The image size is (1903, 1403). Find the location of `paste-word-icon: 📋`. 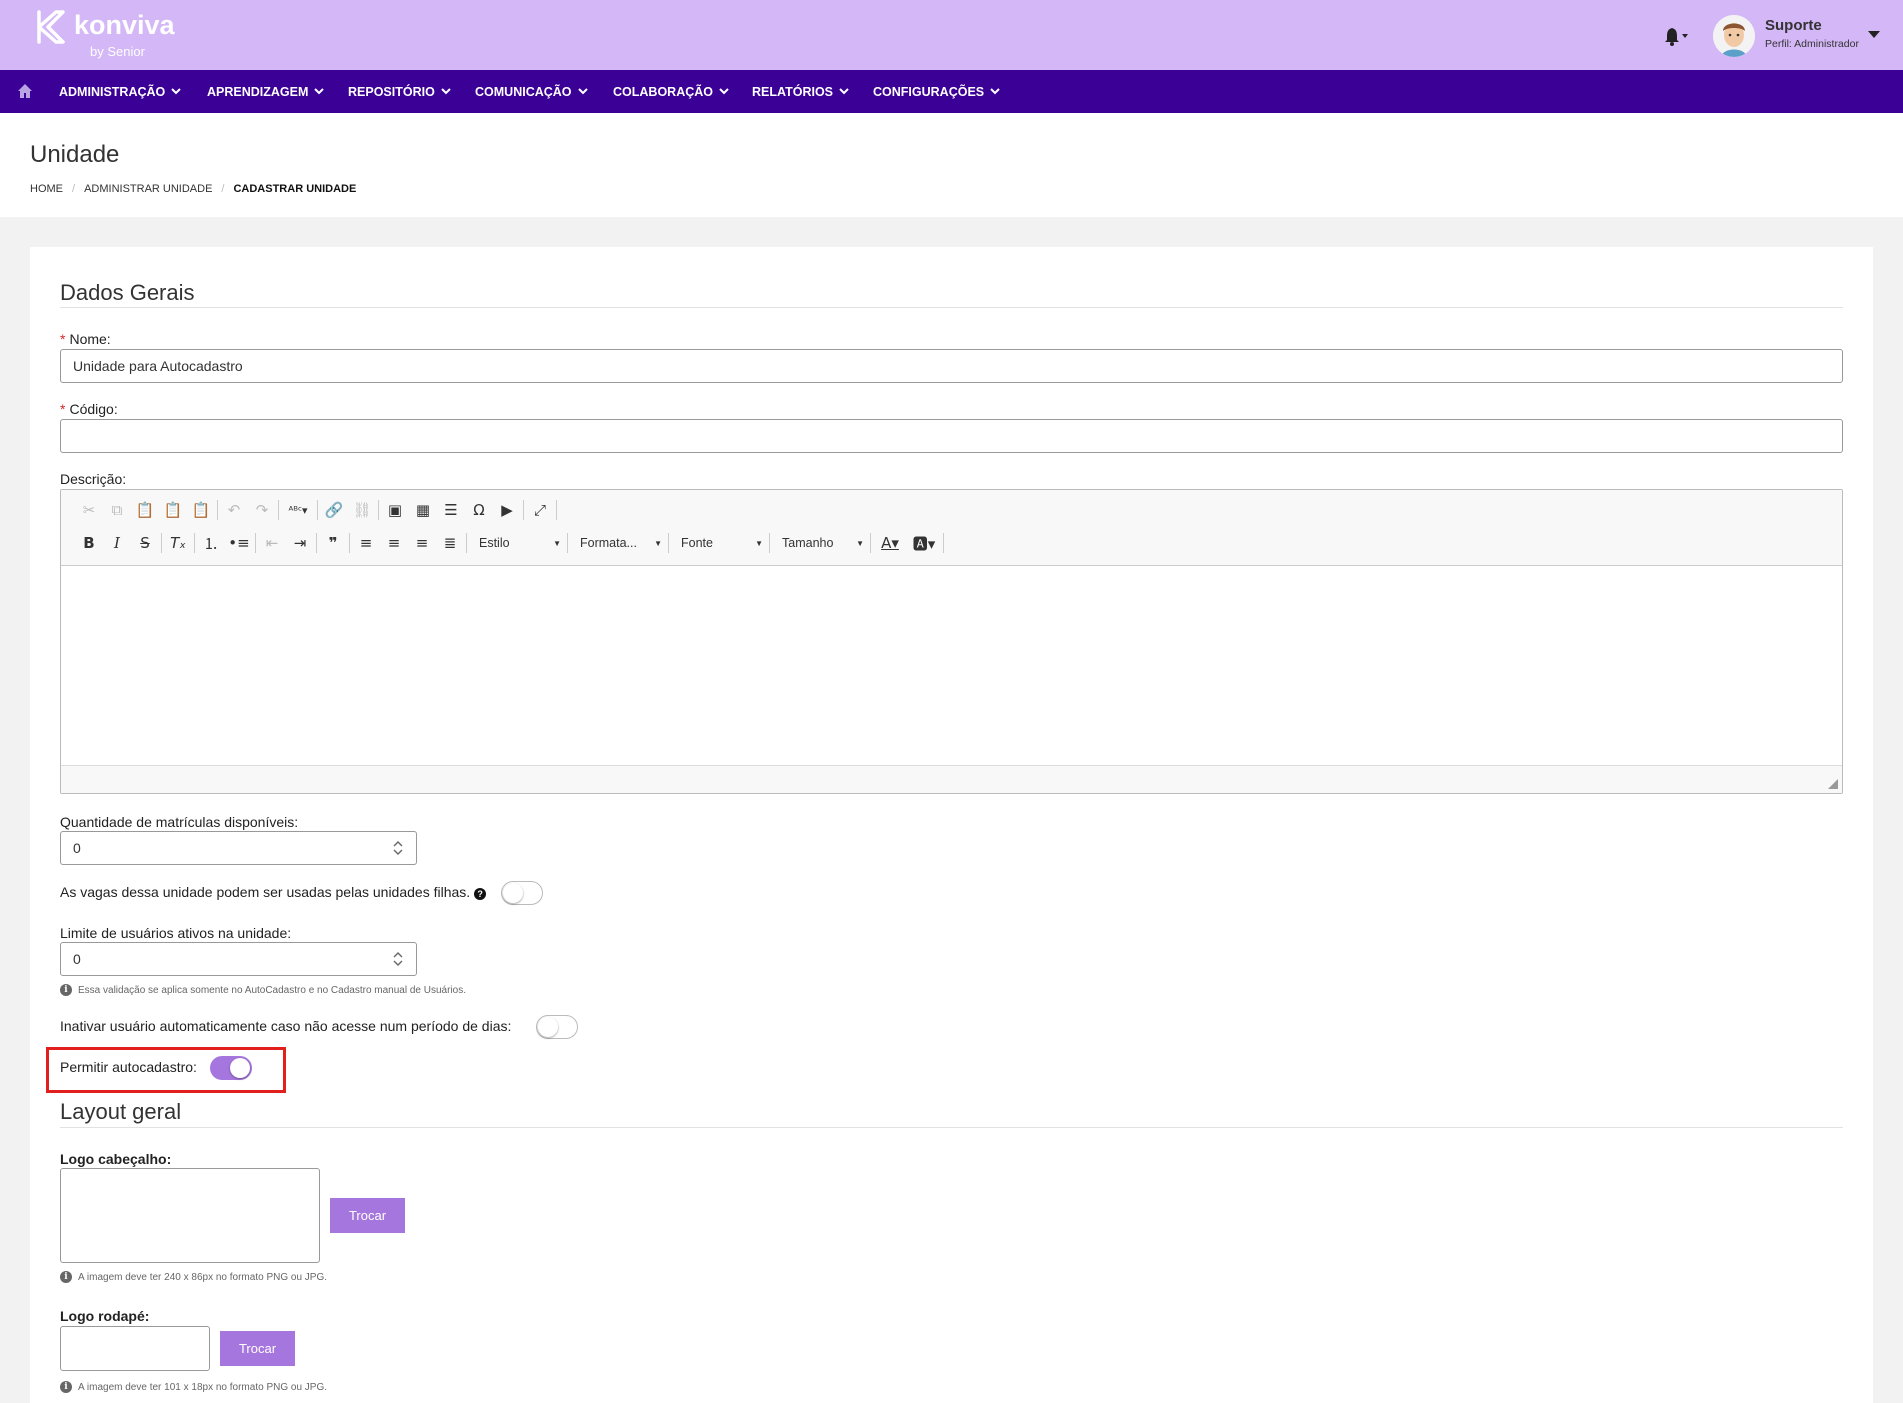

paste-word-icon: 📋 is located at coordinates (201, 510).